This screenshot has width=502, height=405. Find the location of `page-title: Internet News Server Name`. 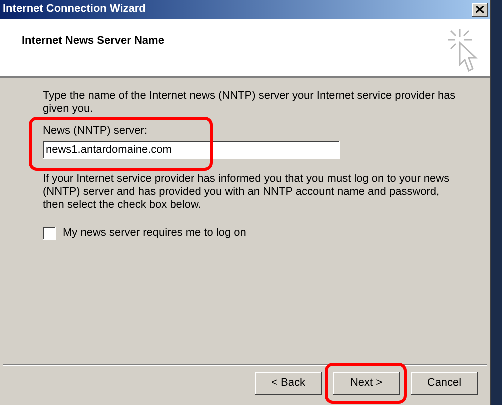

page-title: Internet News Server Name is located at coordinates (93, 41).